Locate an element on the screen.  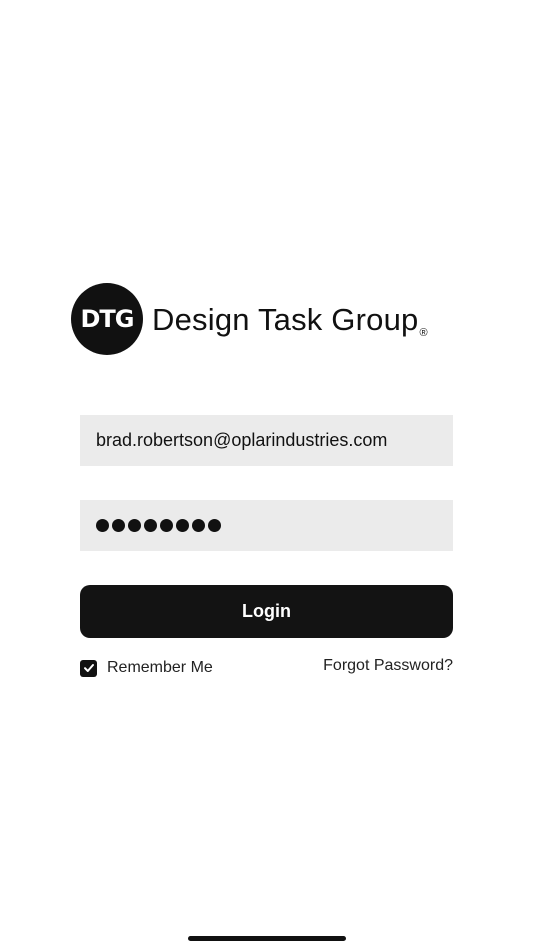
logo-mark-text: DTG is located at coordinates (107, 319).